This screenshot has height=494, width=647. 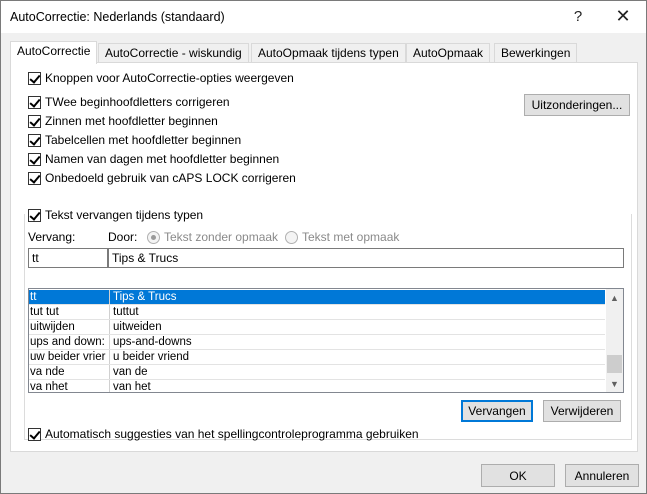 What do you see at coordinates (68, 258) in the screenshot?
I see `replace-input: tt` at bounding box center [68, 258].